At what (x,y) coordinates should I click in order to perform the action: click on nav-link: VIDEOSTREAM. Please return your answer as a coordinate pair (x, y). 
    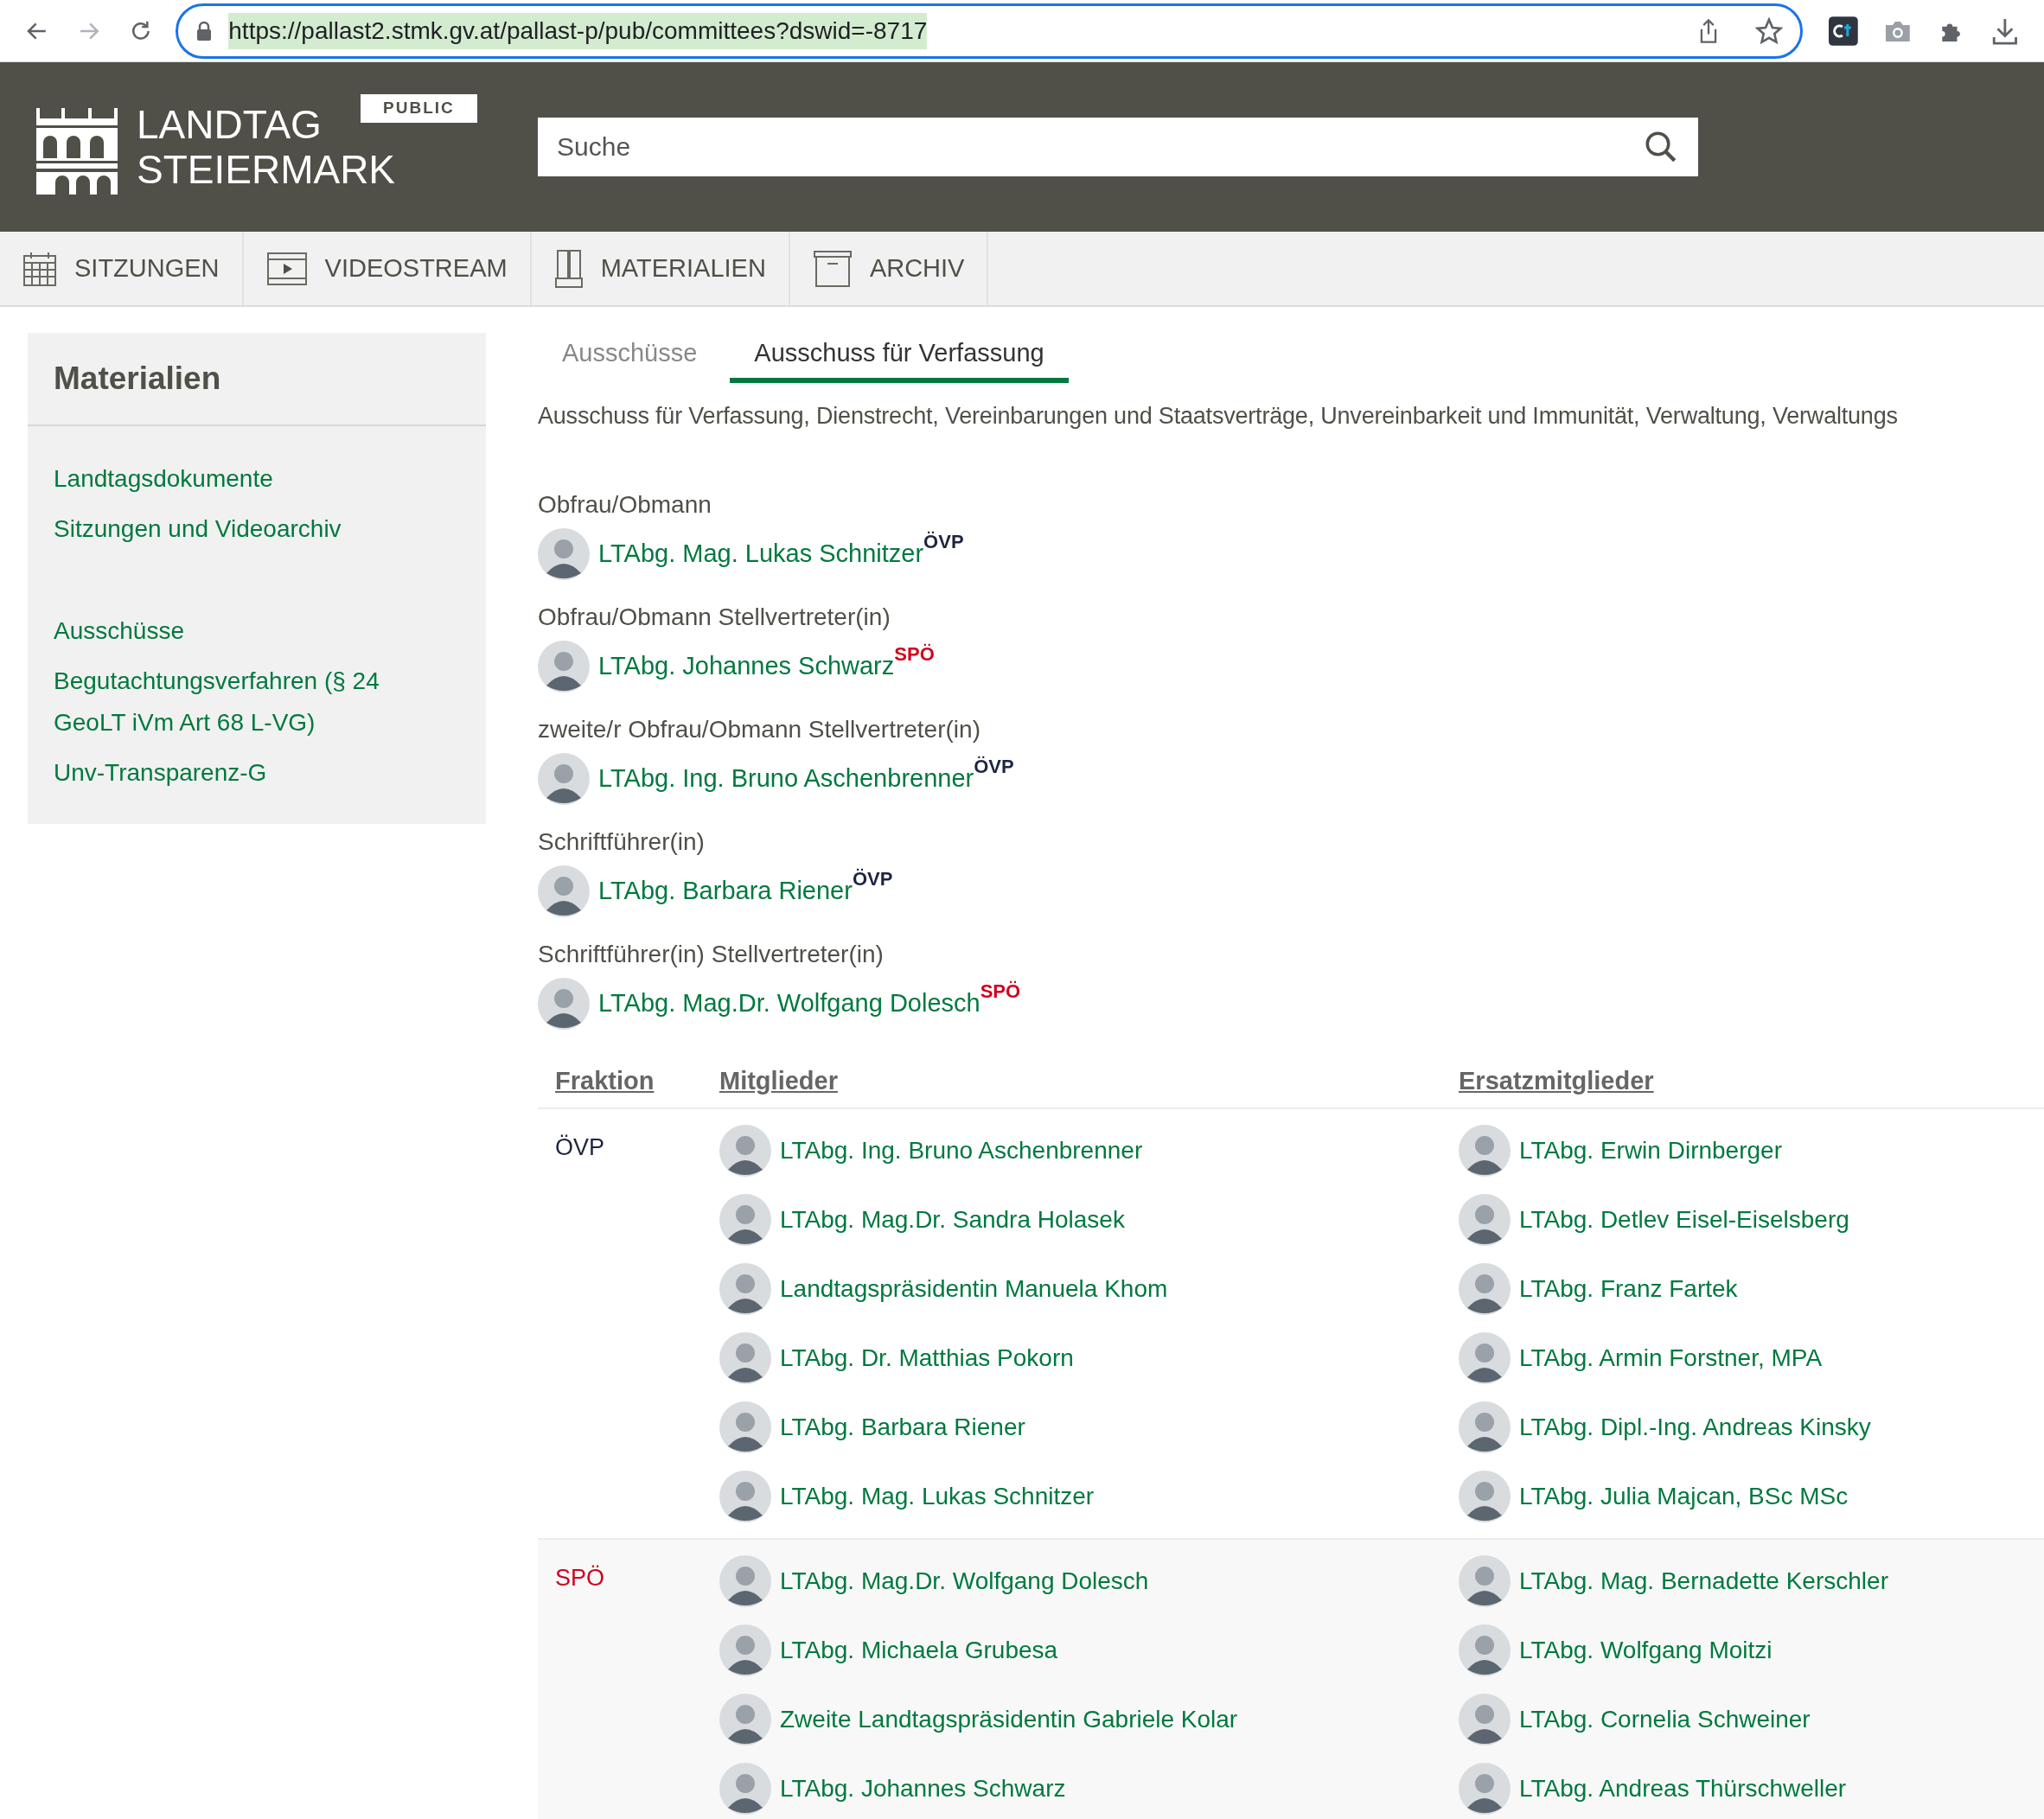
    Looking at the image, I should click on (387, 268).